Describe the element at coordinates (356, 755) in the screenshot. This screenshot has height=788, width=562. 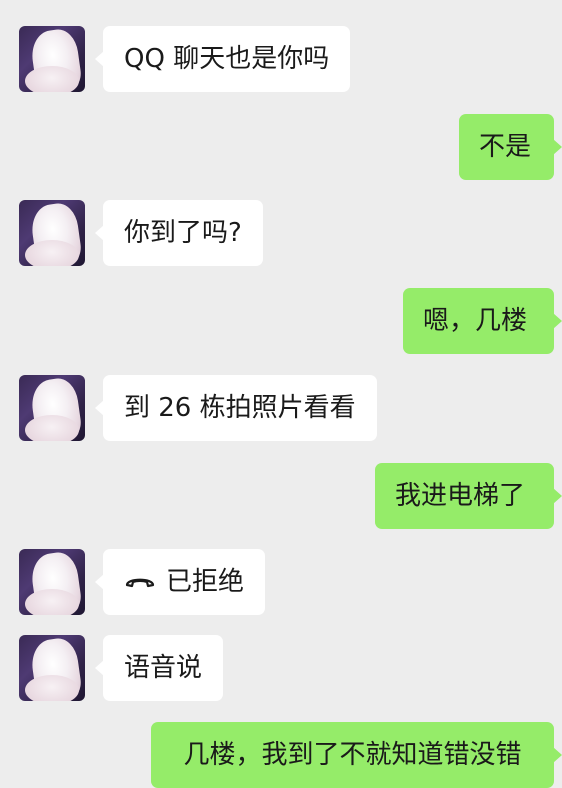
I see `outgoing-message: 几楼，我到了不就知道错没错` at that location.